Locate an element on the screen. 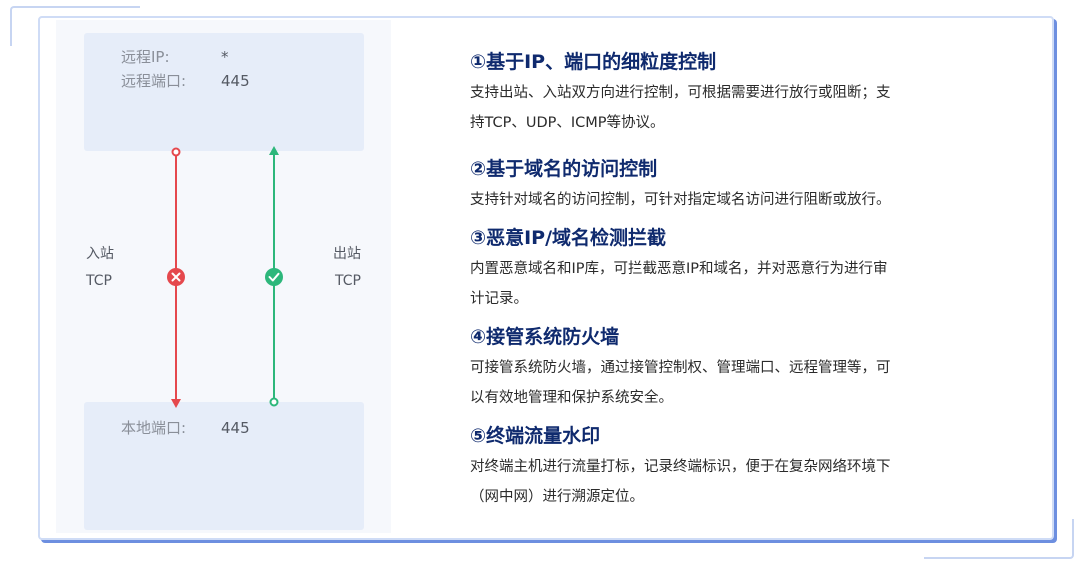 This screenshot has width=1080, height=565. feature-desc-line: 可接管系统防火墙，通过接管控制权、管理端口、远程管理等，可 is located at coordinates (680, 368).